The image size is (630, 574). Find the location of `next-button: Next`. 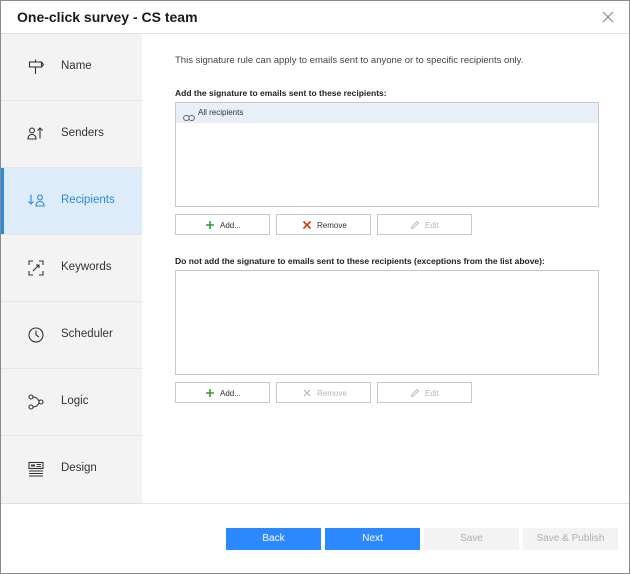

next-button: Next is located at coordinates (372, 539).